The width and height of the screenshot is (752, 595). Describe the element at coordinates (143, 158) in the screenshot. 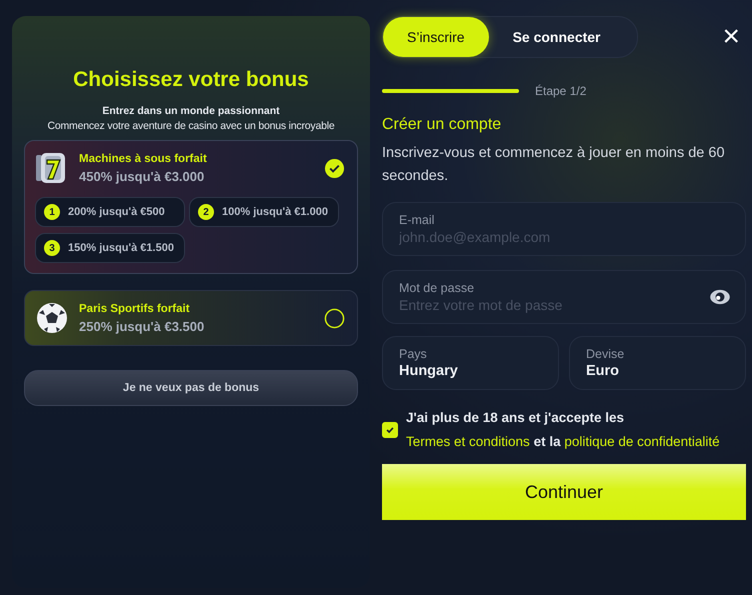

I see `offer-title: Machines à sous forfait` at that location.